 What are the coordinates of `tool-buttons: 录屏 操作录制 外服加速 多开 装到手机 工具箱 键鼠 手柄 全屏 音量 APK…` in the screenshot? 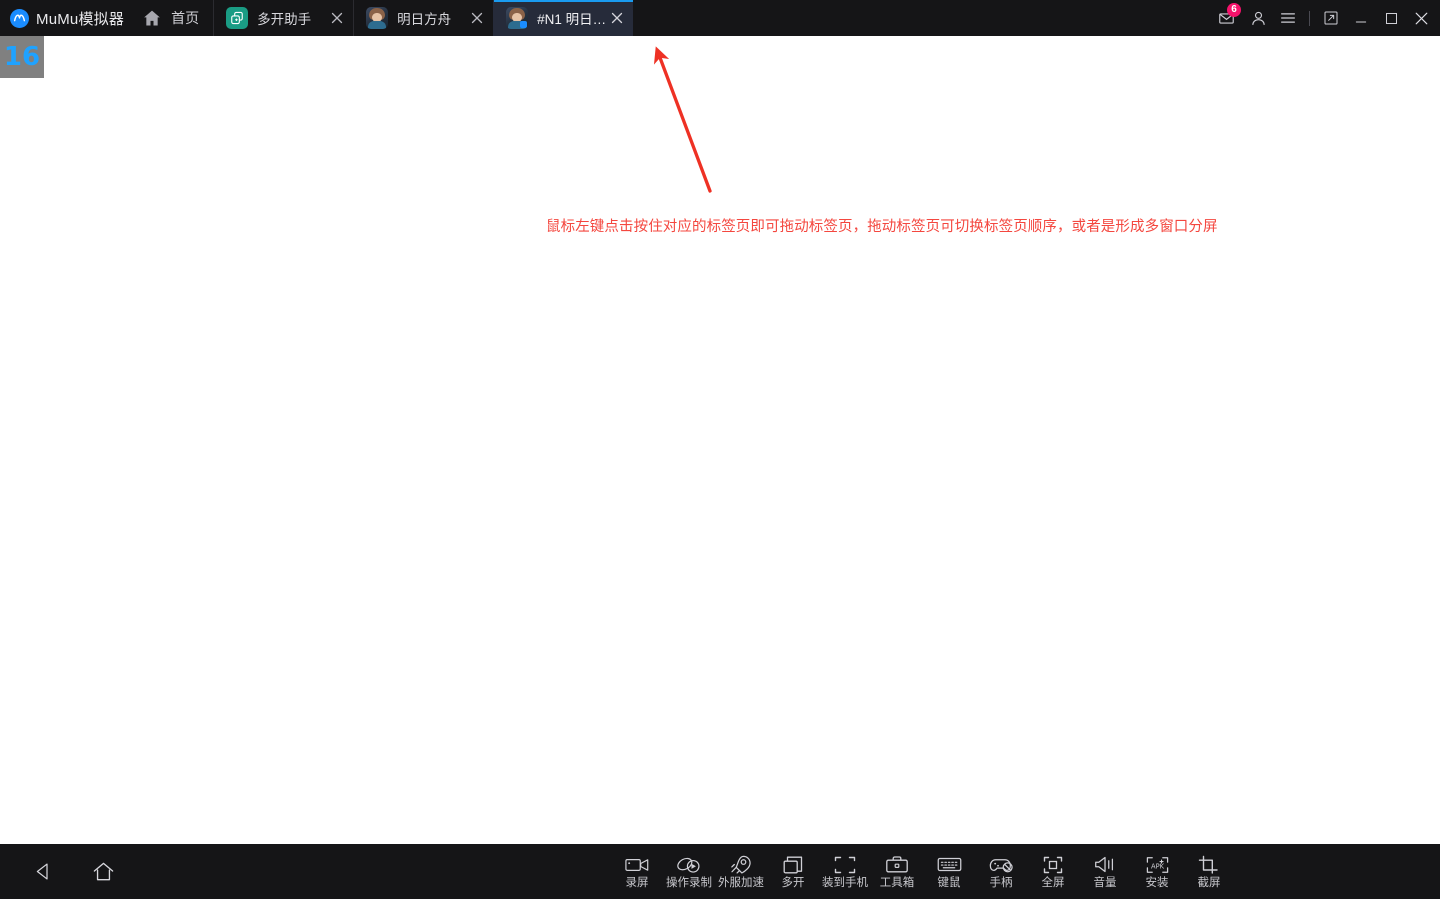 It's located at (923, 871).